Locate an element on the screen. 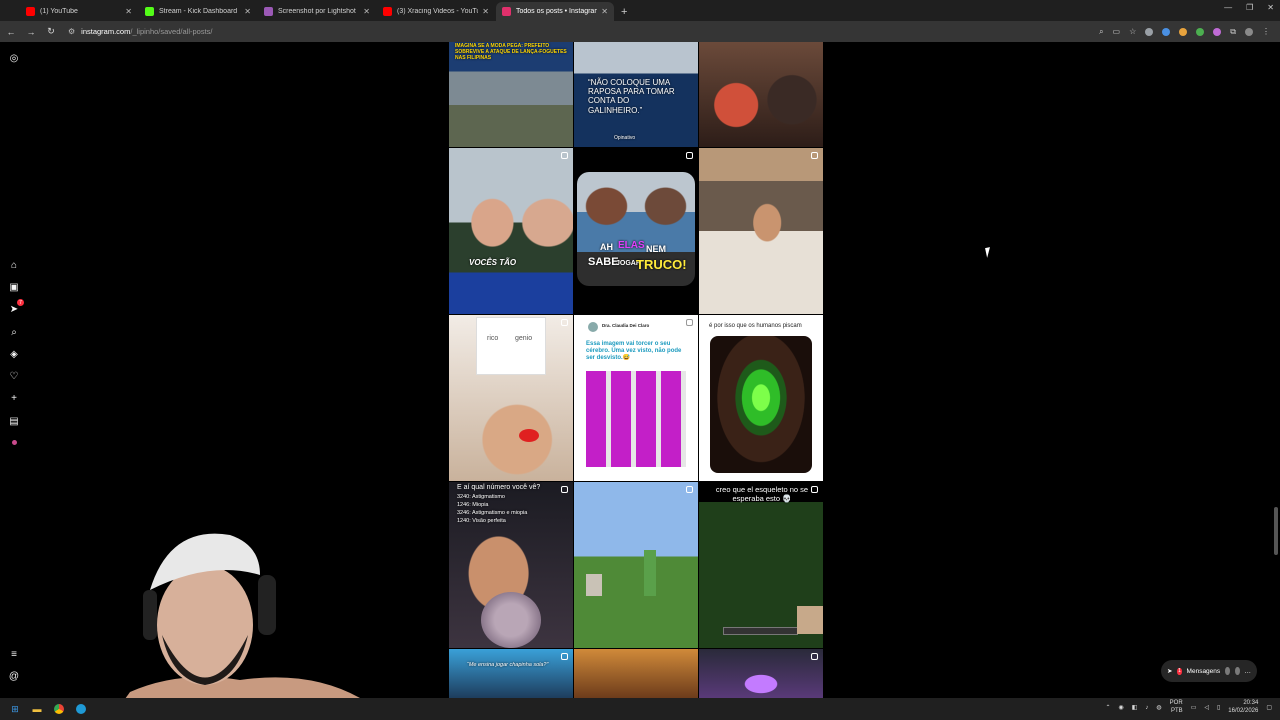  profile-icon is located at coordinates (14, 442).